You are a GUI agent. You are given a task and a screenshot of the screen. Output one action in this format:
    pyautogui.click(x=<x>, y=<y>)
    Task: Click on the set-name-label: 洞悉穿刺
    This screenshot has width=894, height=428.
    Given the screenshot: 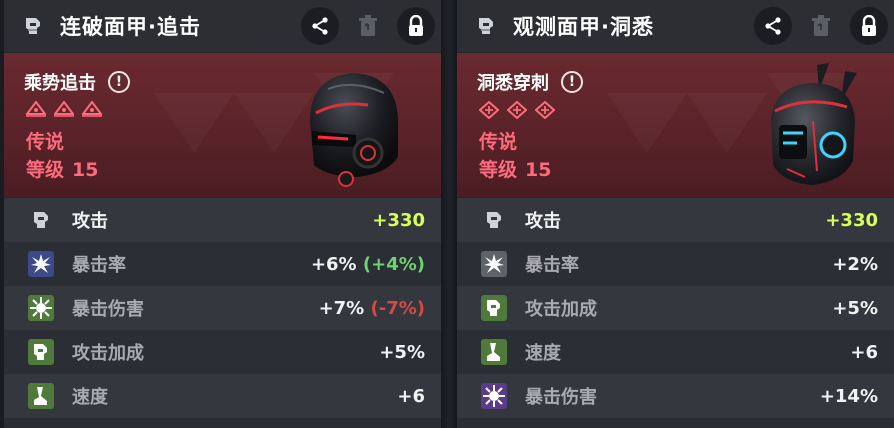 What is the action you would take?
    pyautogui.click(x=513, y=83)
    